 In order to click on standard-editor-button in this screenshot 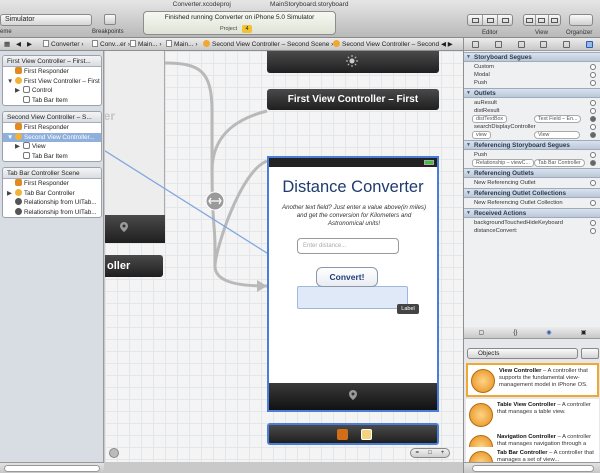, I will do `click(475, 20)`.